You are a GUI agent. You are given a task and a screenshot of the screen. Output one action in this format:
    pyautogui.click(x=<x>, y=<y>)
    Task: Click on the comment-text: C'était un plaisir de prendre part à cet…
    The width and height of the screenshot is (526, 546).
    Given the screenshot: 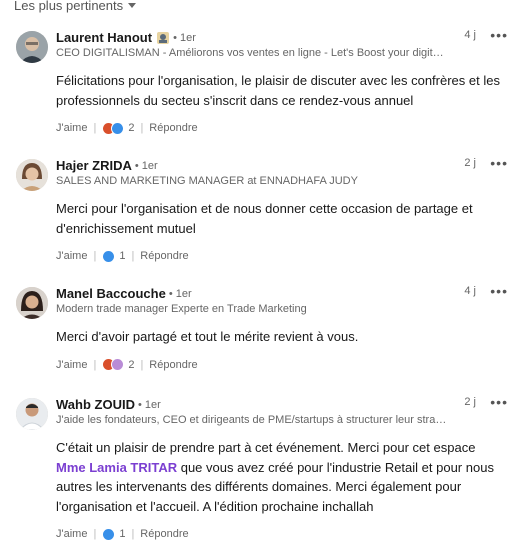 What is the action you would take?
    pyautogui.click(x=281, y=477)
    